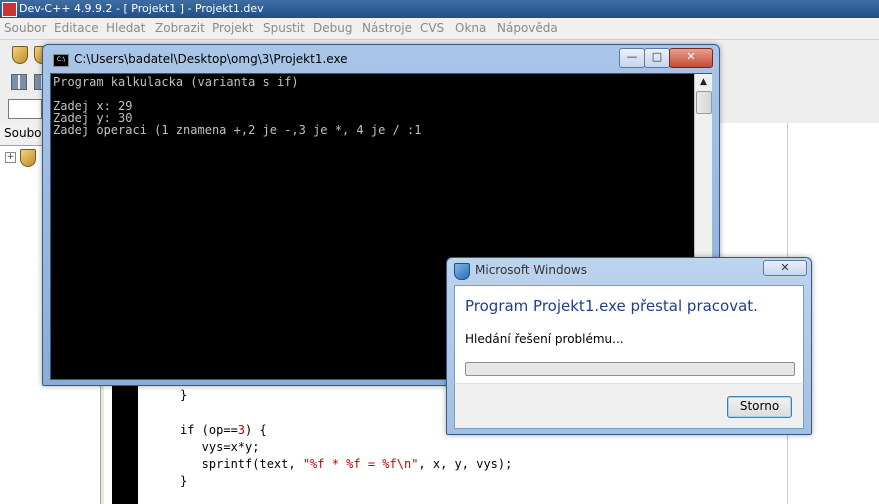 The height and width of the screenshot is (504, 879). Describe the element at coordinates (759, 407) in the screenshot. I see `cancel-button: Storno` at that location.